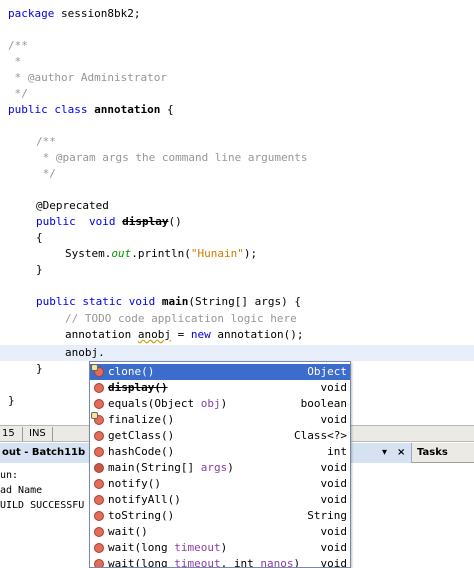 The height and width of the screenshot is (568, 474). I want to click on code-text: System., so click(88, 253).